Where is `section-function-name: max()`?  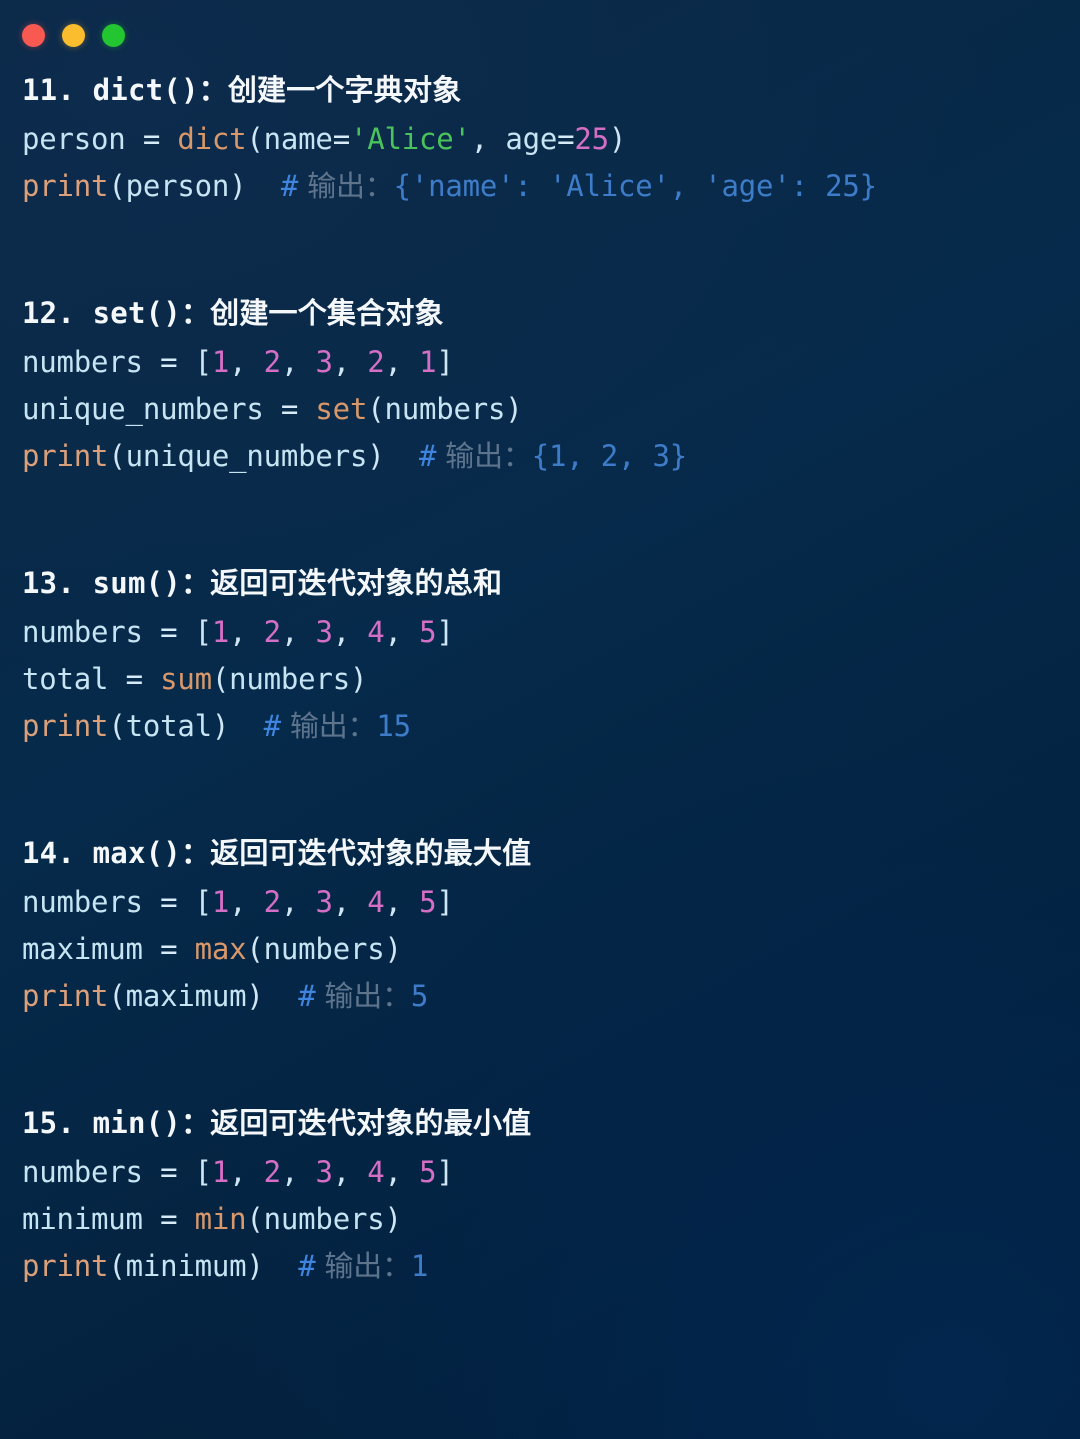
section-function-name: max() is located at coordinates (127, 852).